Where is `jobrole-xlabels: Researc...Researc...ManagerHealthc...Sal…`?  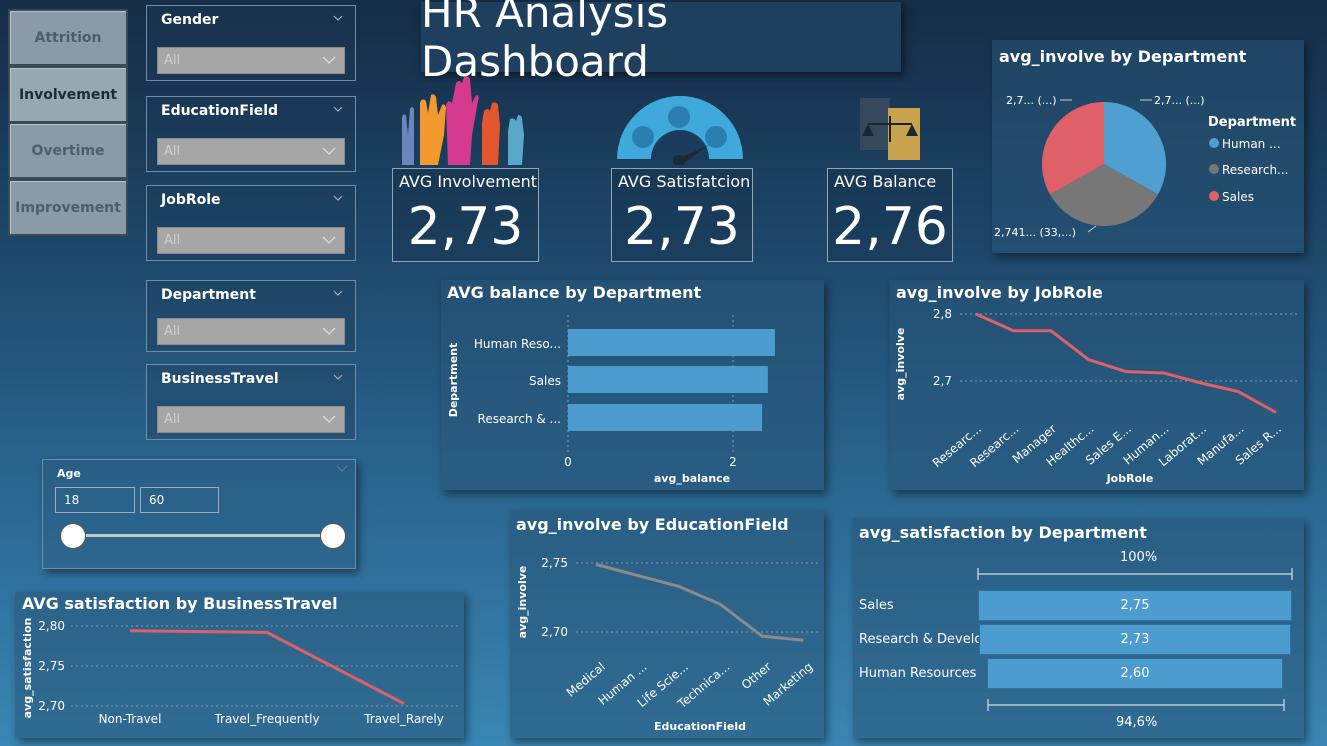 jobrole-xlabels: Researc...Researc...ManagerHealthc...Sal… is located at coordinates (1107, 446).